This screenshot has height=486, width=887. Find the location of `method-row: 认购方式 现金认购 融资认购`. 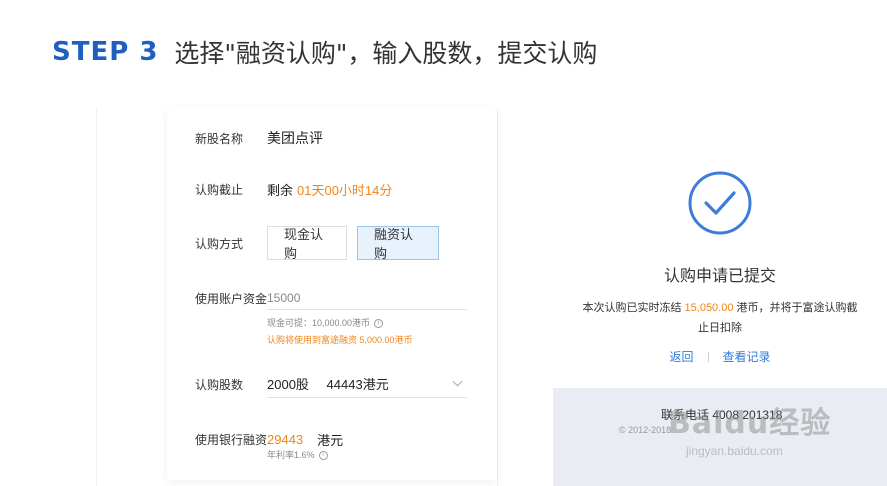

method-row: 认购方式 现金认购 融资认购 is located at coordinates (317, 243).